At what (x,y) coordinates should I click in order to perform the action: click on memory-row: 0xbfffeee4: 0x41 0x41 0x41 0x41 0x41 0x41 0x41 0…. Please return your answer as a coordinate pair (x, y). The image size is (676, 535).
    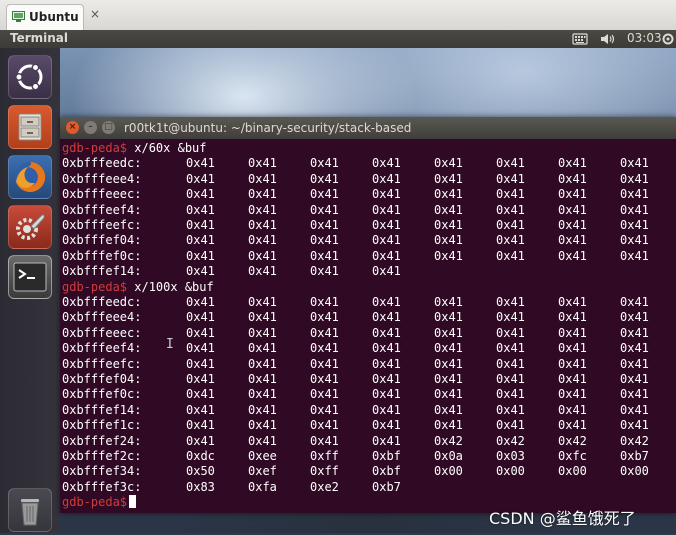
    Looking at the image, I should click on (368, 317).